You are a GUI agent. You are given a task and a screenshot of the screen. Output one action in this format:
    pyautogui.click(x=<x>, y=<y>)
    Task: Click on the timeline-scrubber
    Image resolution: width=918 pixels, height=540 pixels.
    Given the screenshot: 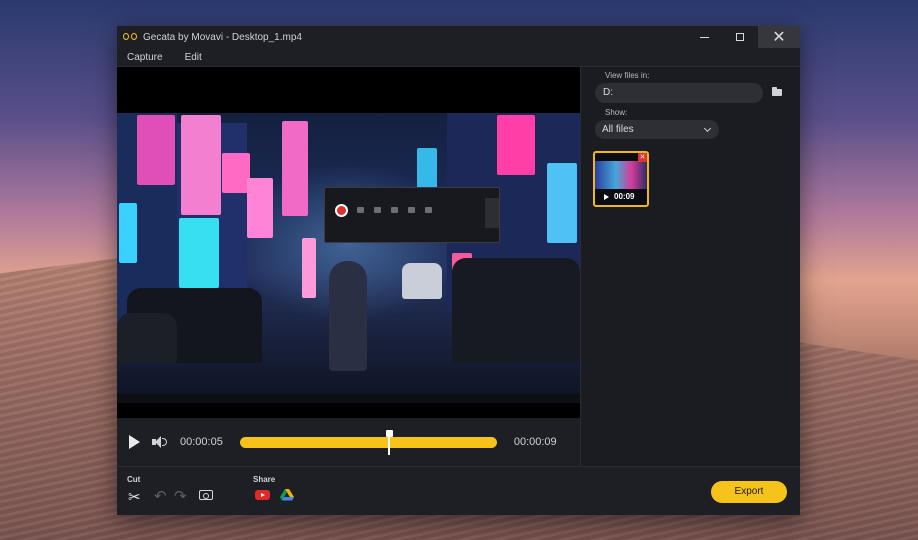 What is the action you would take?
    pyautogui.click(x=368, y=442)
    